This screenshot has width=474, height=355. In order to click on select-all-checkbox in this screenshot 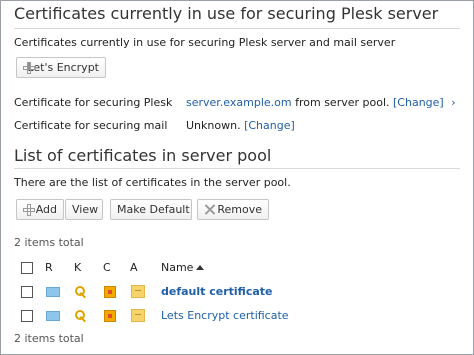, I will do `click(27, 268)`.